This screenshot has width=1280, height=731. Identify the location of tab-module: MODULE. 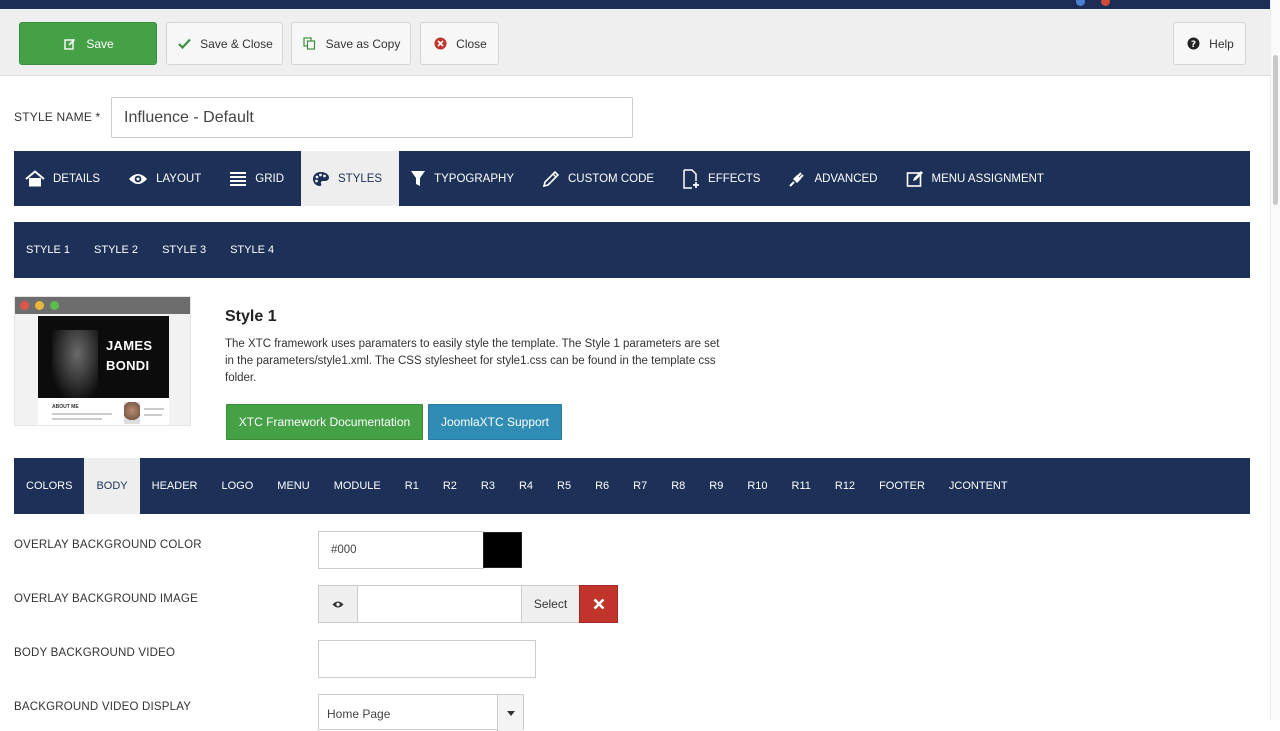
(357, 486).